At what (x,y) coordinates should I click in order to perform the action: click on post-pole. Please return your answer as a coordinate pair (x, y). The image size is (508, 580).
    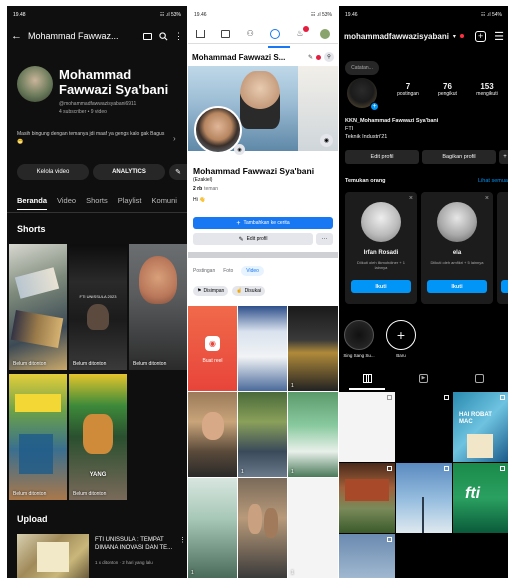
    Looking at the image, I should click on (423, 515).